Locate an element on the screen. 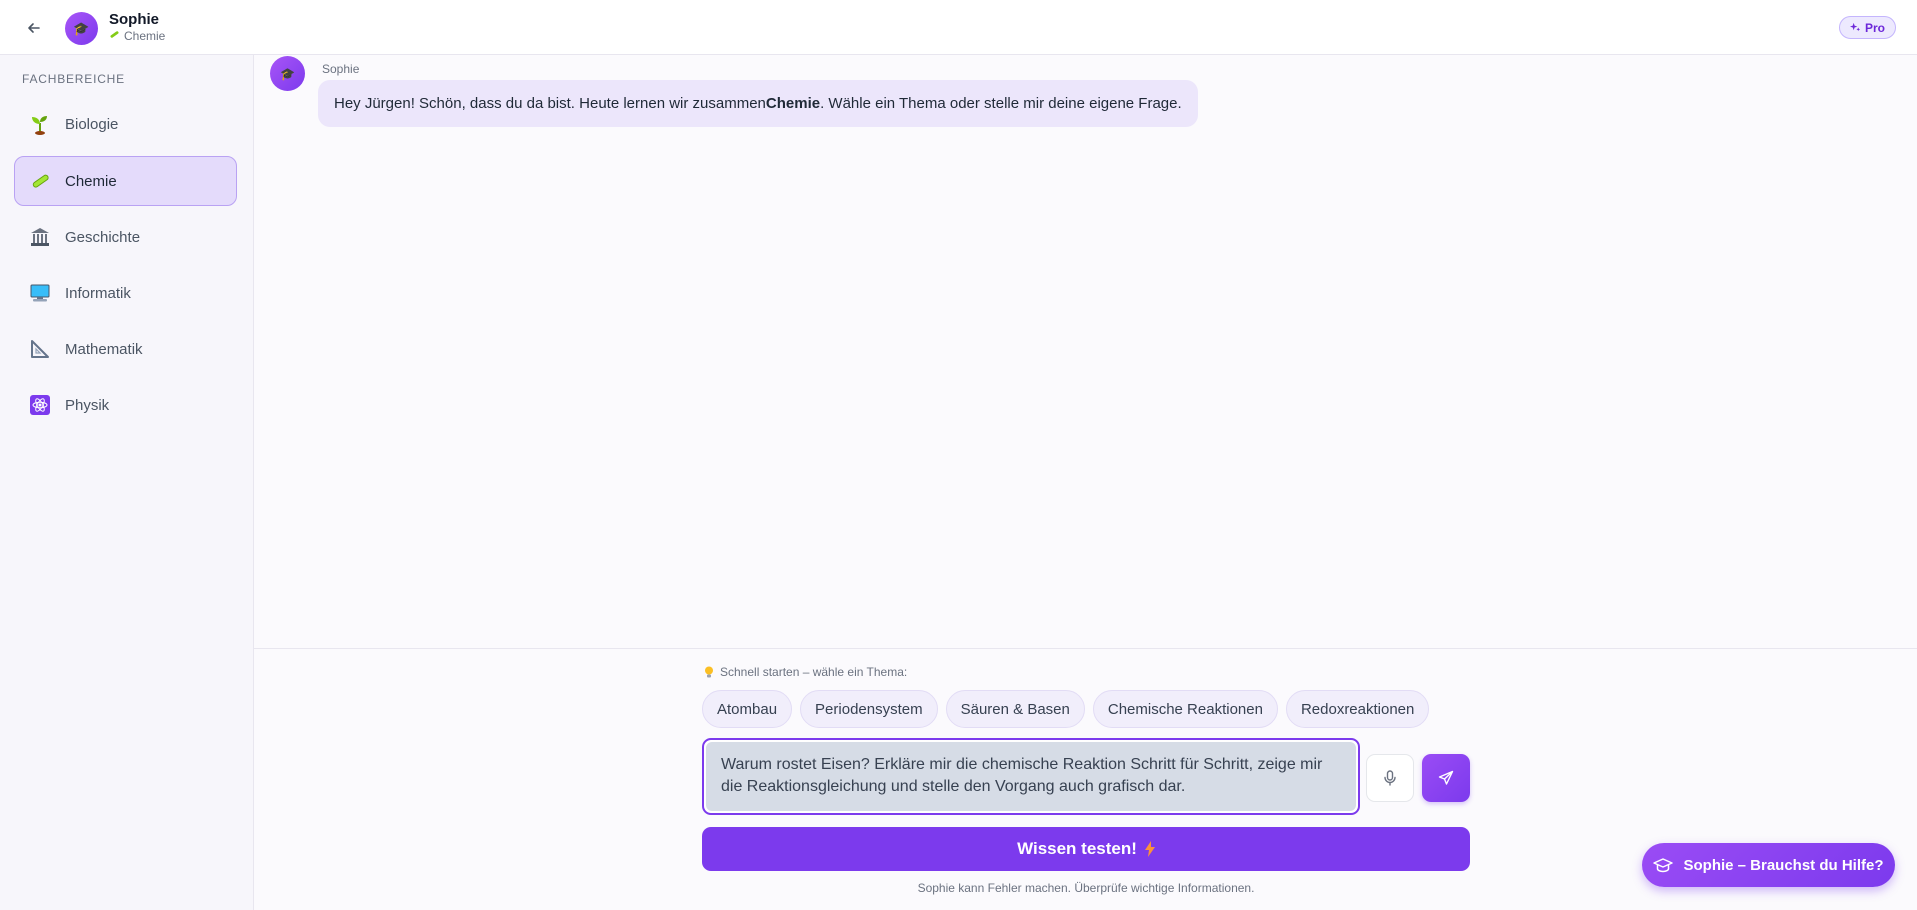 This screenshot has height=910, width=1917. message-avatar: 🎓 is located at coordinates (287, 73).